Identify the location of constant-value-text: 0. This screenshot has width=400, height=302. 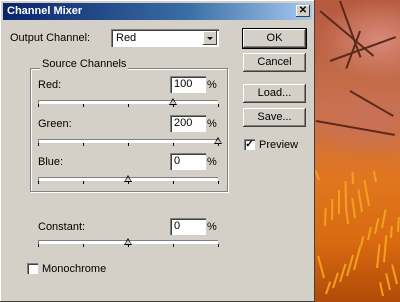
(177, 226).